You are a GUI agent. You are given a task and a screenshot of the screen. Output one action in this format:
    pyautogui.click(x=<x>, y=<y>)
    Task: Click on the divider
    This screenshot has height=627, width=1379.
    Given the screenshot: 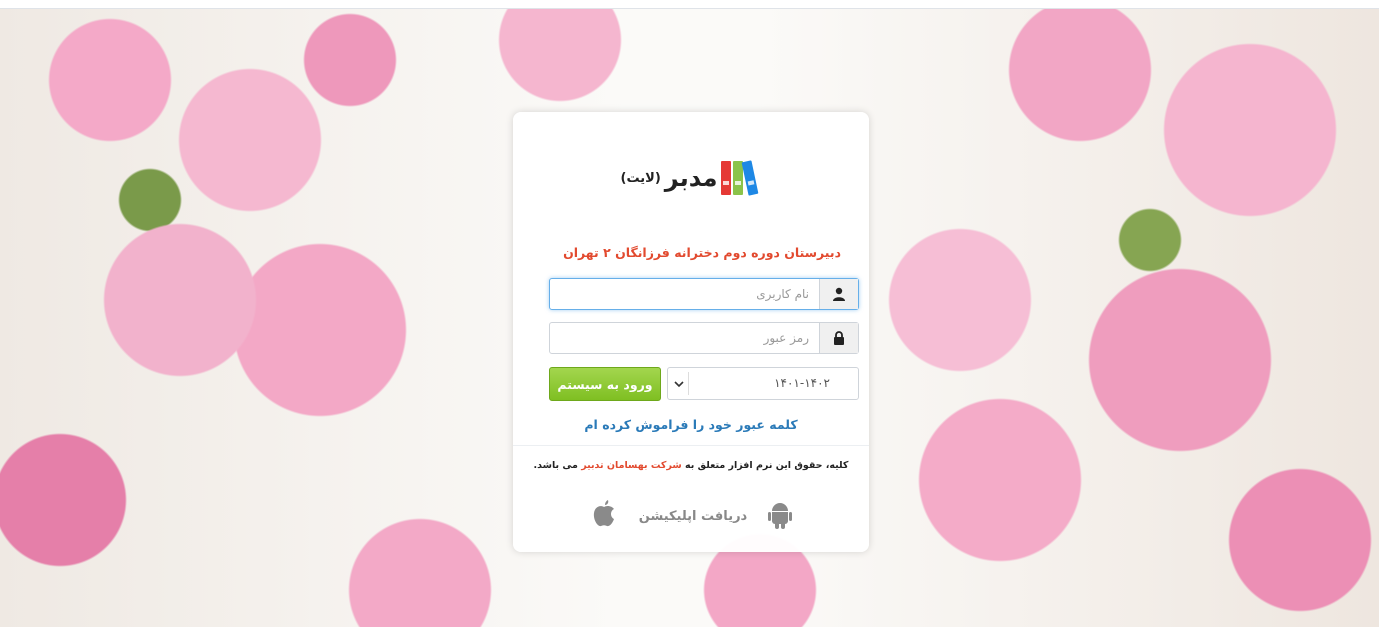 What is the action you would take?
    pyautogui.click(x=691, y=445)
    